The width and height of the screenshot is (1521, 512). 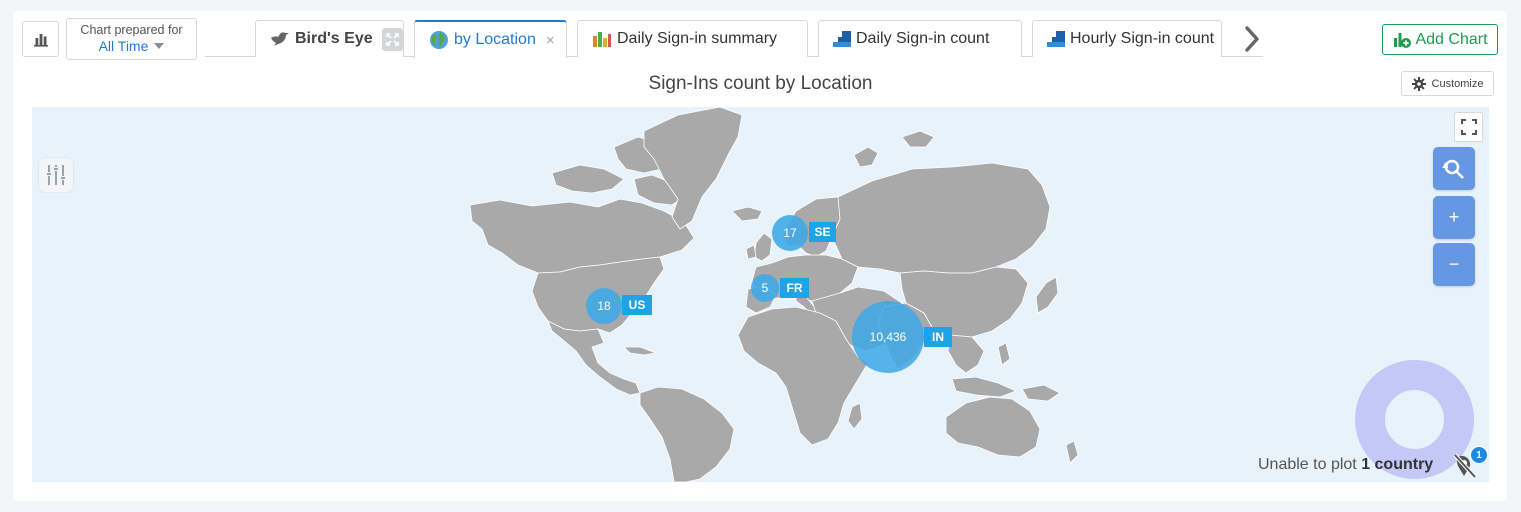 What do you see at coordinates (697, 38) in the screenshot?
I see `tab-label: Daily Sign-in summary` at bounding box center [697, 38].